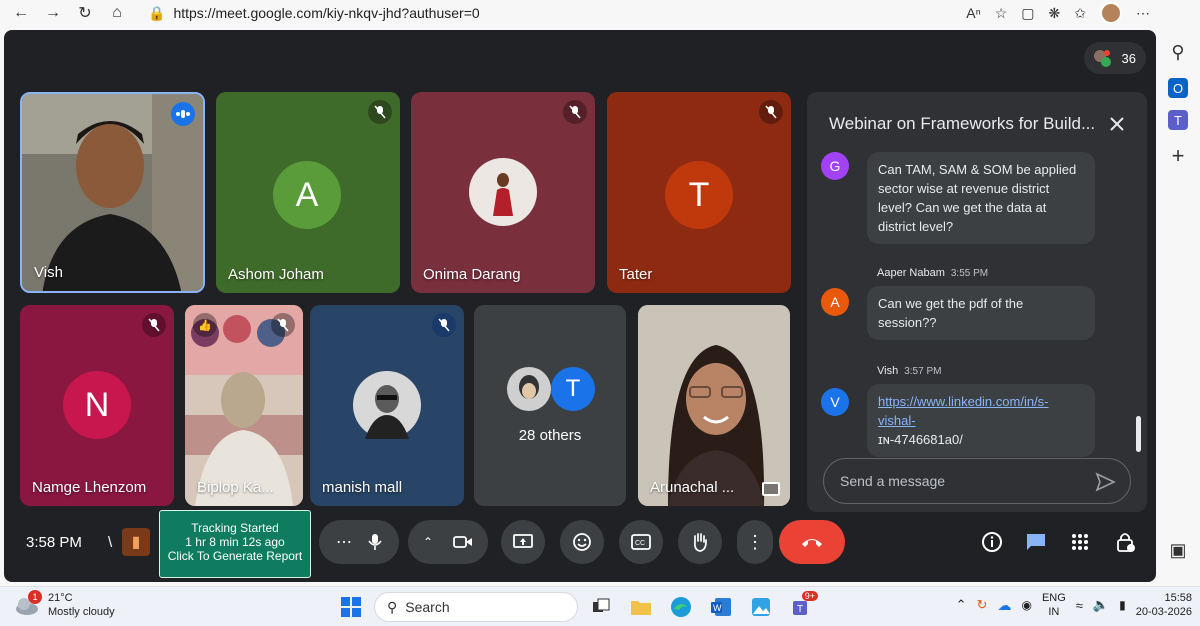 The width and height of the screenshot is (1200, 626). I want to click on tile-onima-darang: Onima Darang, so click(503, 192).